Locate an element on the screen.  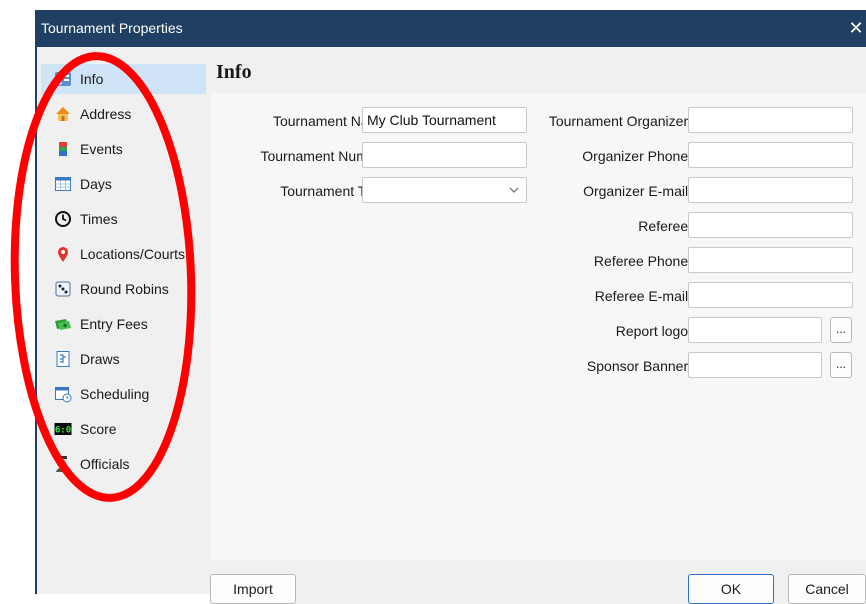
page-title: Info is located at coordinates (234, 72).